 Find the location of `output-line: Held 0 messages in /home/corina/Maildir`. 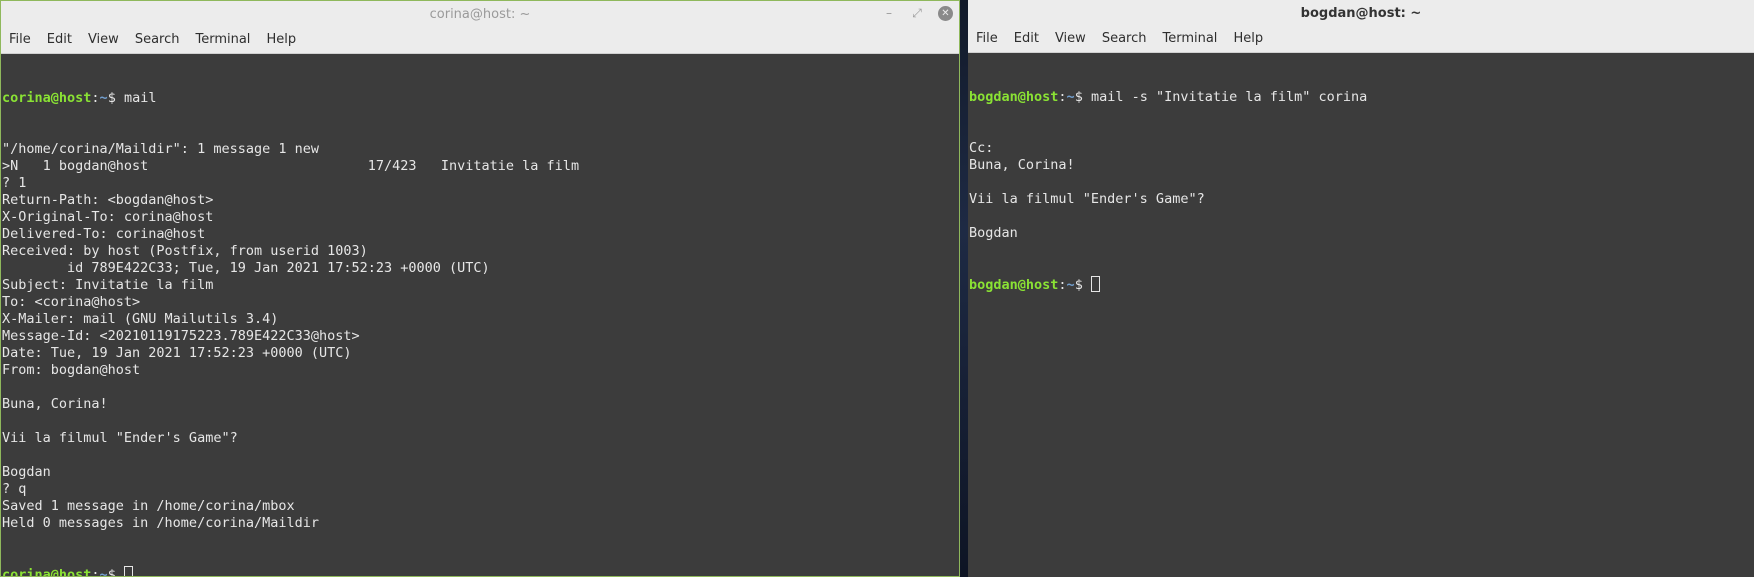

output-line: Held 0 messages in /home/corina/Maildir is located at coordinates (160, 523).